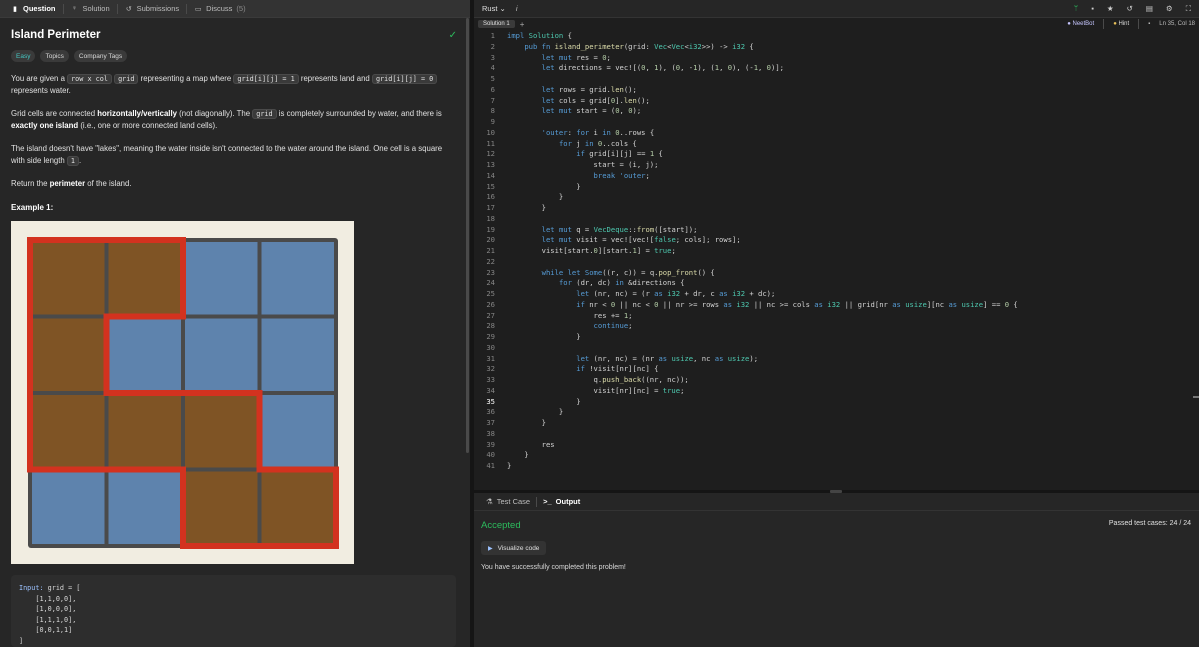 This screenshot has height=647, width=1199. What do you see at coordinates (152, 9) in the screenshot?
I see `tab-submissions: ↺ Submissions` at bounding box center [152, 9].